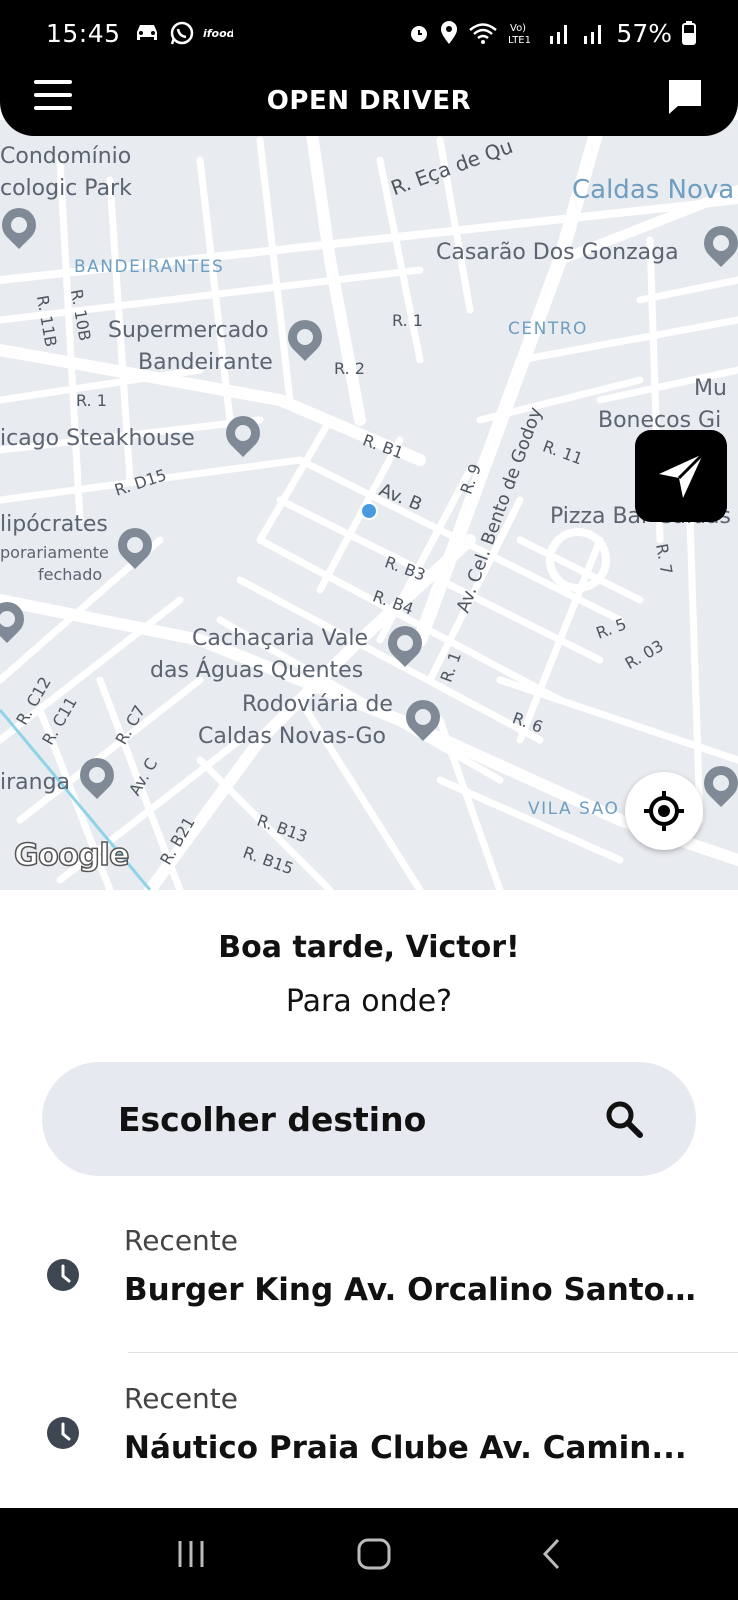 This screenshot has width=738, height=1600. I want to click on destination-search-field: Escolher destino, so click(369, 1119).